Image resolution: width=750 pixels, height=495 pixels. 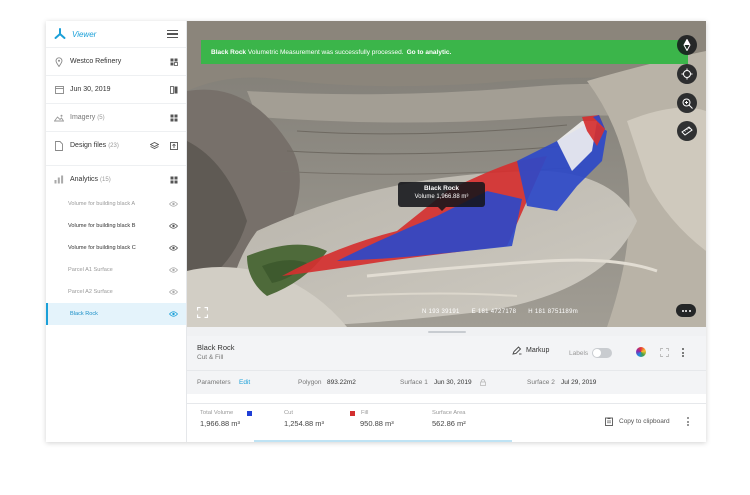 What do you see at coordinates (116, 292) in the screenshot?
I see `analytics-item: Parcel A2 Surface` at bounding box center [116, 292].